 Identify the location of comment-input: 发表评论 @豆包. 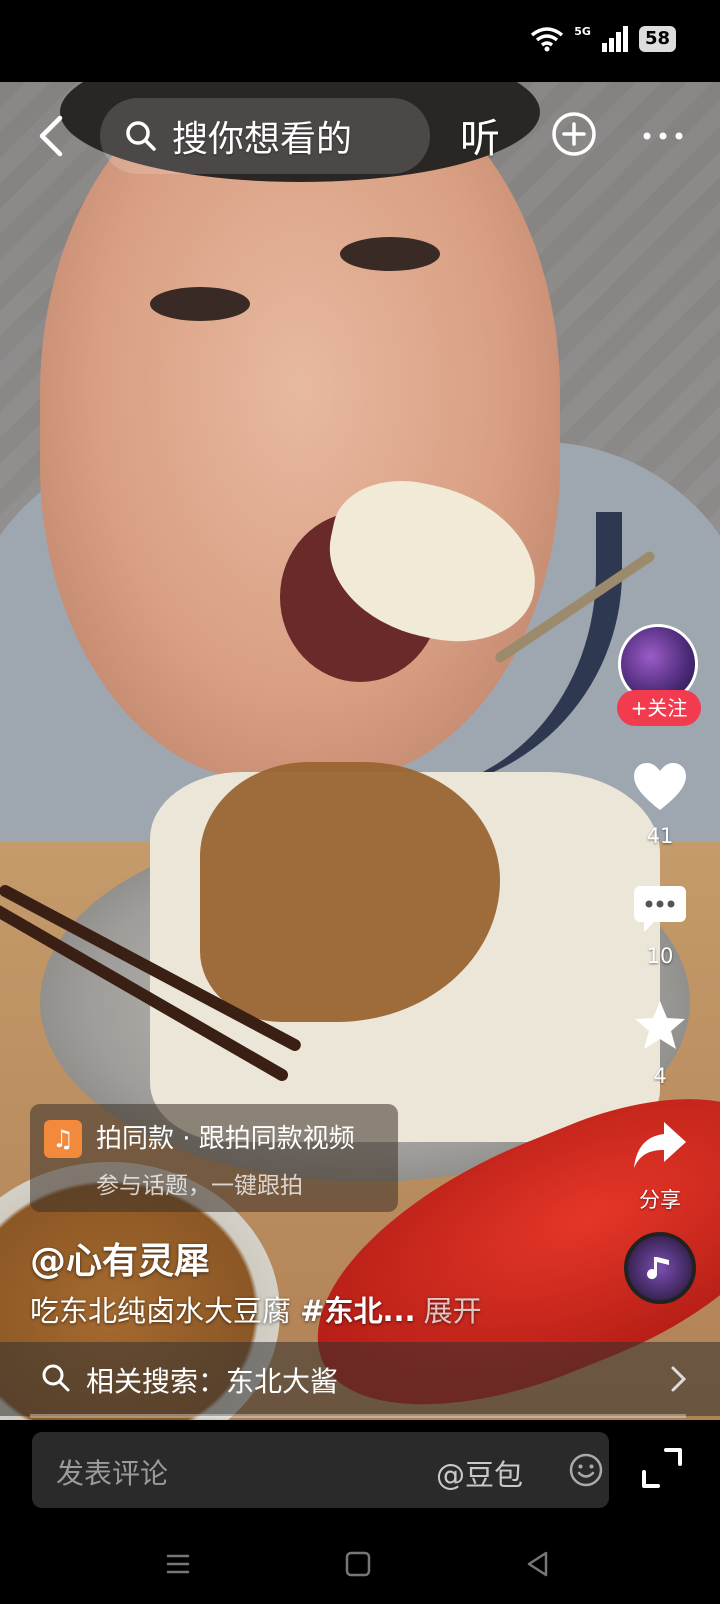
(320, 1470).